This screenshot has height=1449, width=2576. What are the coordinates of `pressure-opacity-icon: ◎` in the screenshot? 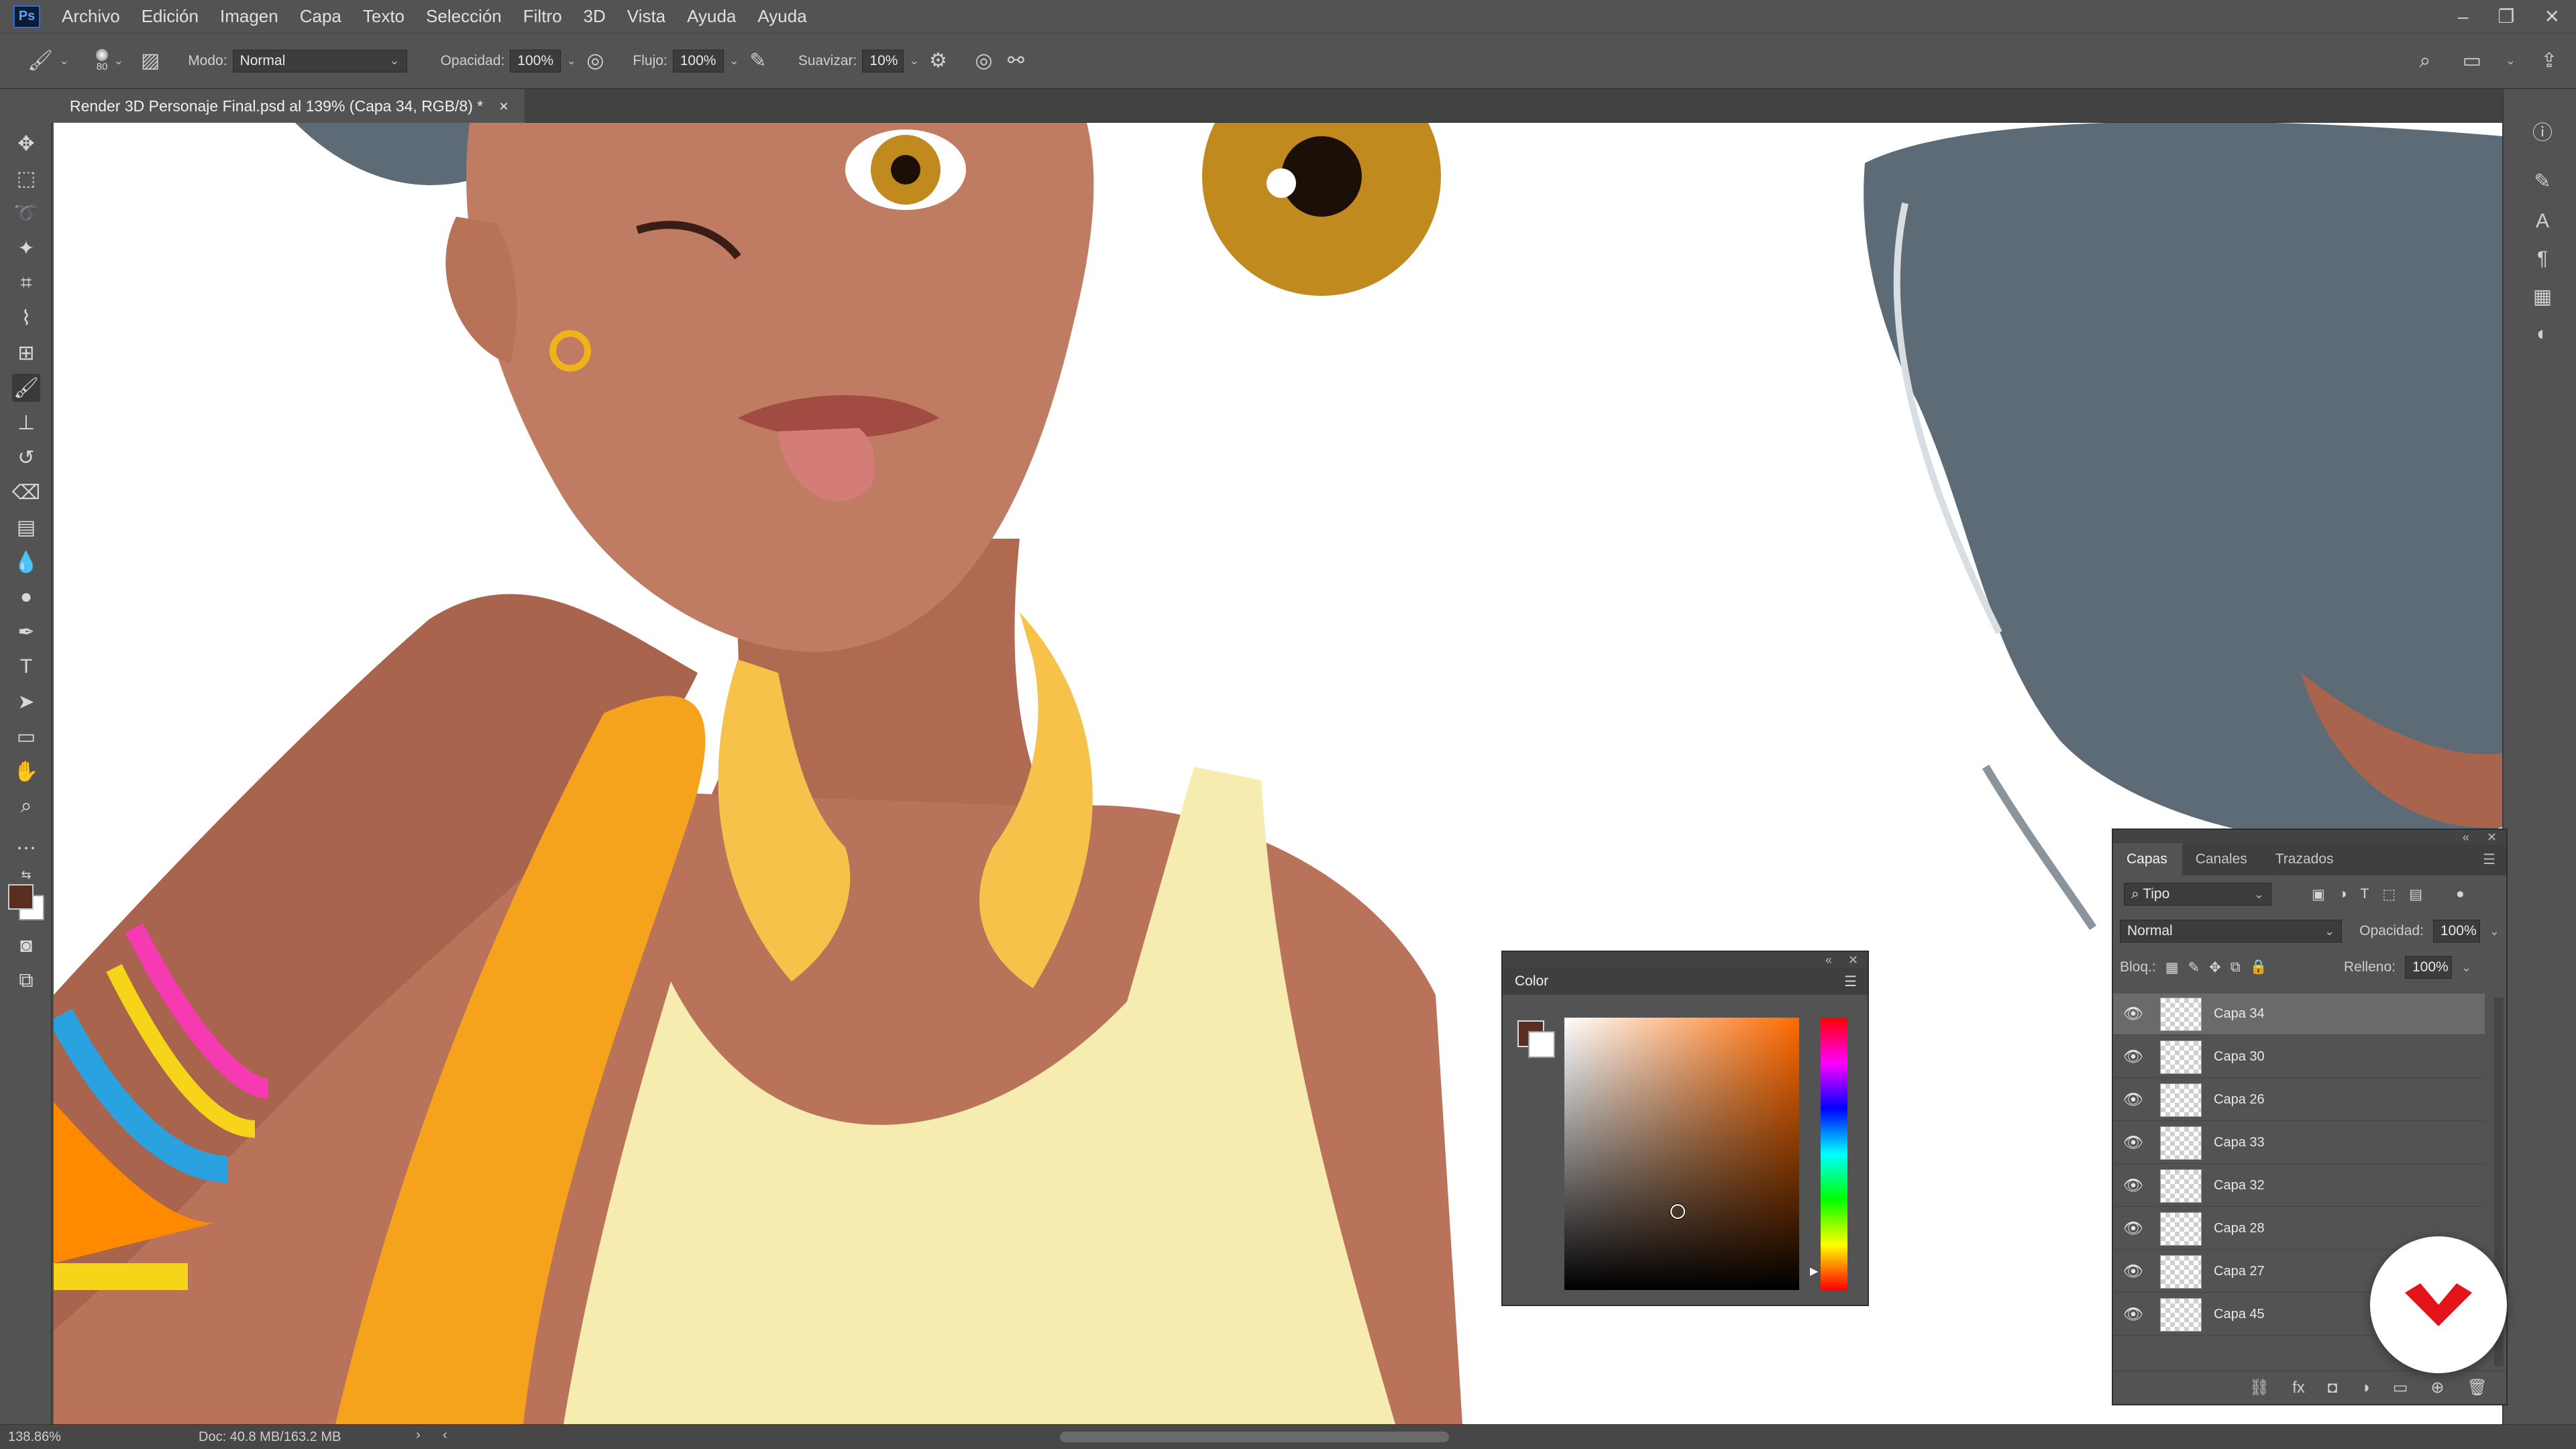 It's located at (595, 60).